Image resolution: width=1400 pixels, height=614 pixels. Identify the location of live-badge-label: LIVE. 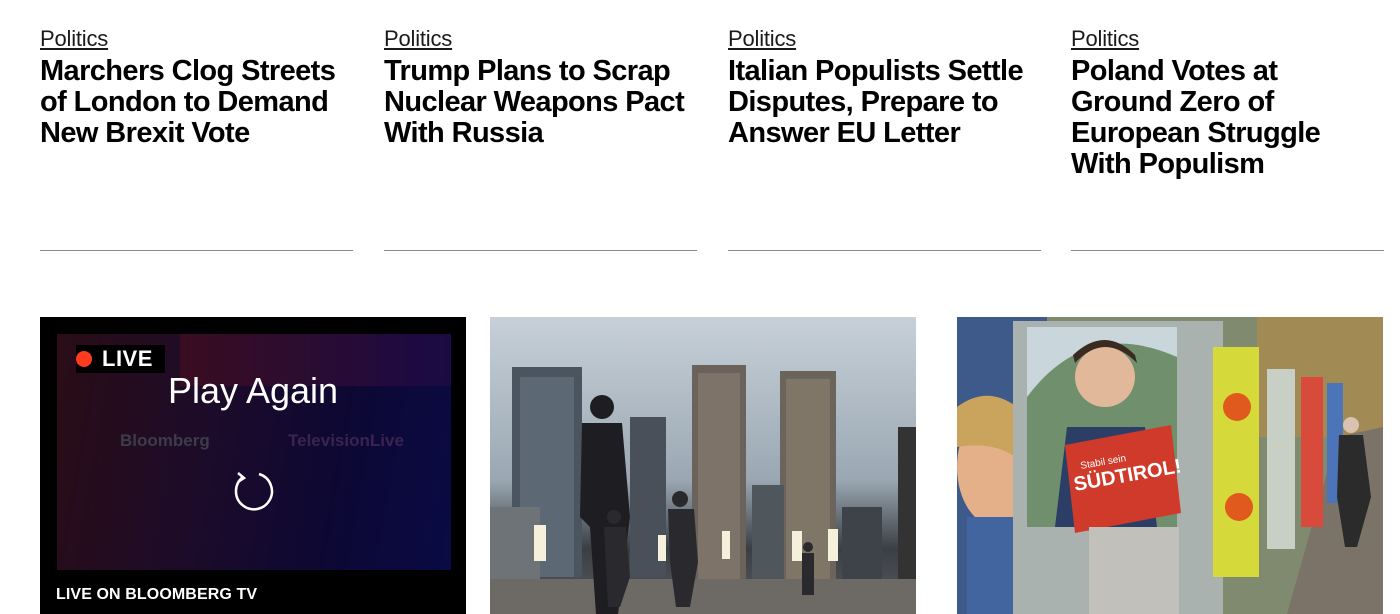
(127, 358).